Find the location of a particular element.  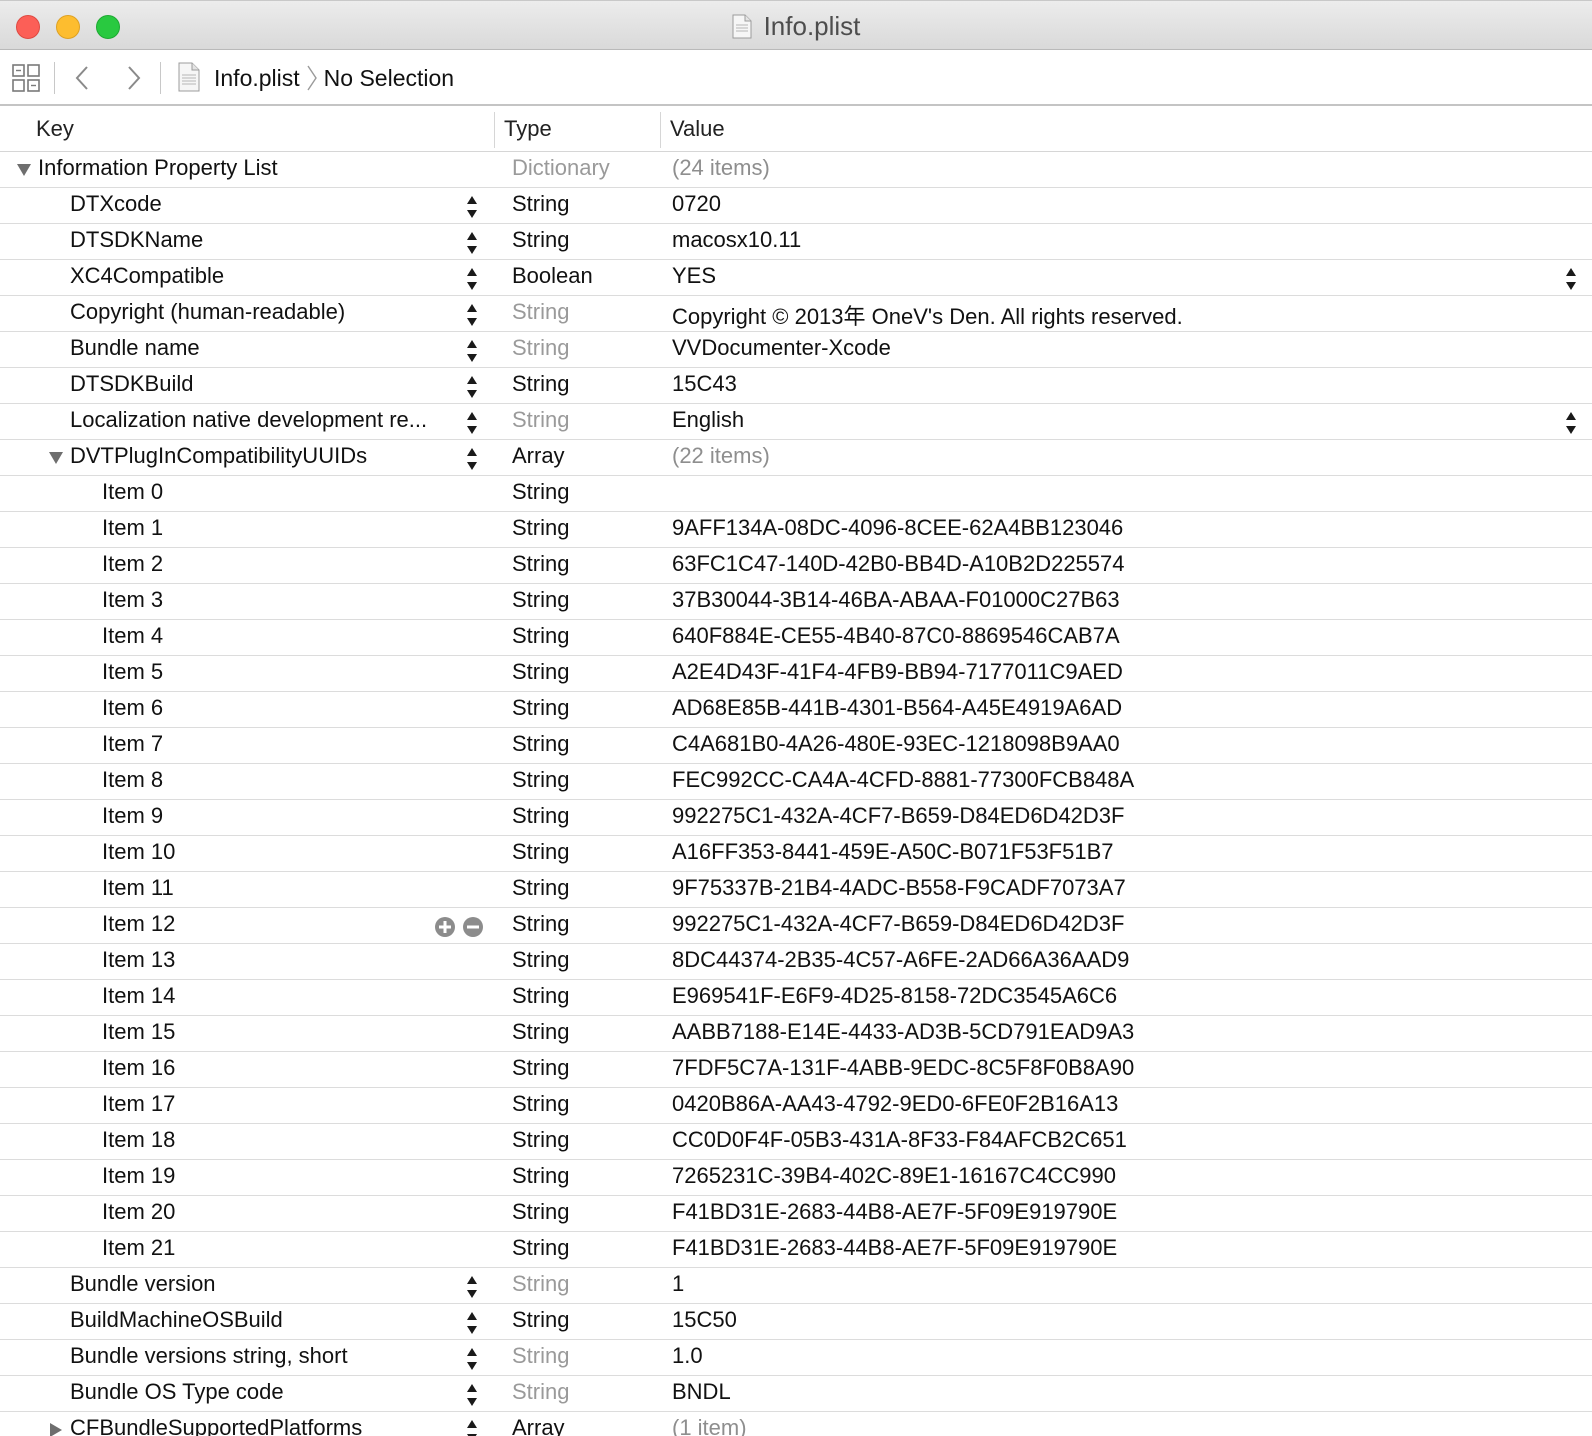

column-divider is located at coordinates (494, 130).